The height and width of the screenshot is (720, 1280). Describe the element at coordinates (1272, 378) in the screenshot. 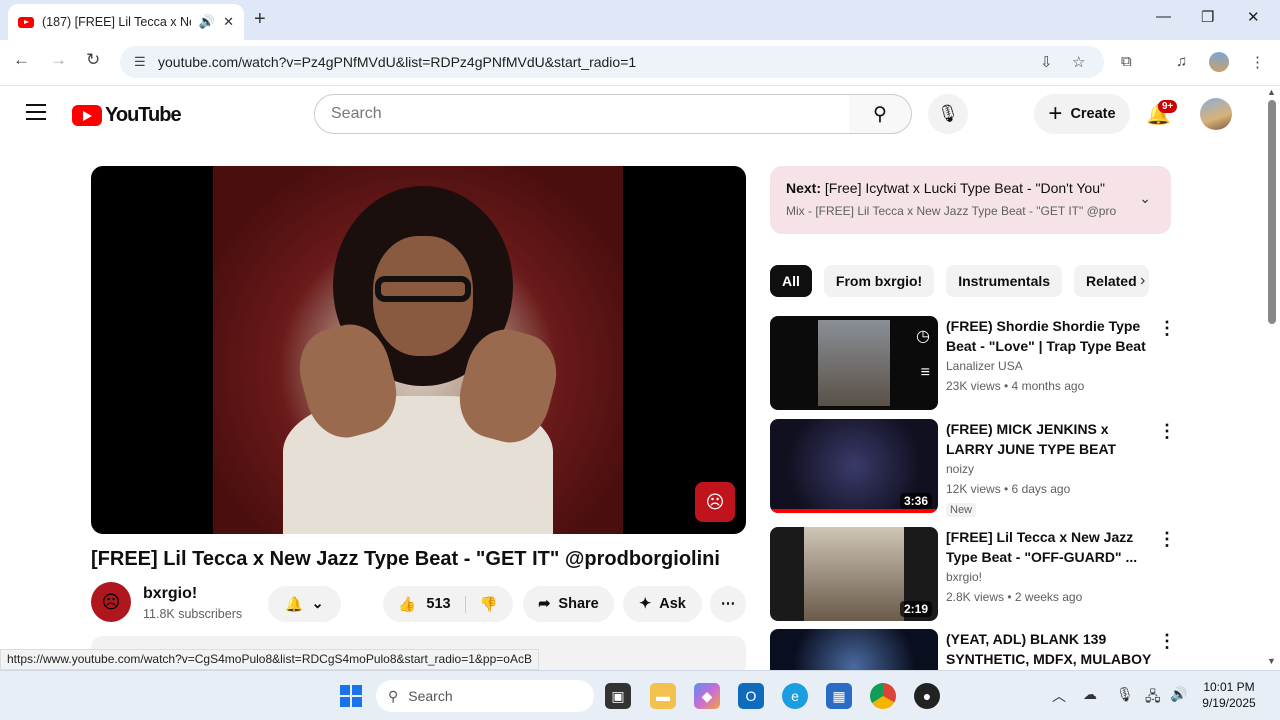

I see `page-scrollbar: ▲ ▼` at that location.